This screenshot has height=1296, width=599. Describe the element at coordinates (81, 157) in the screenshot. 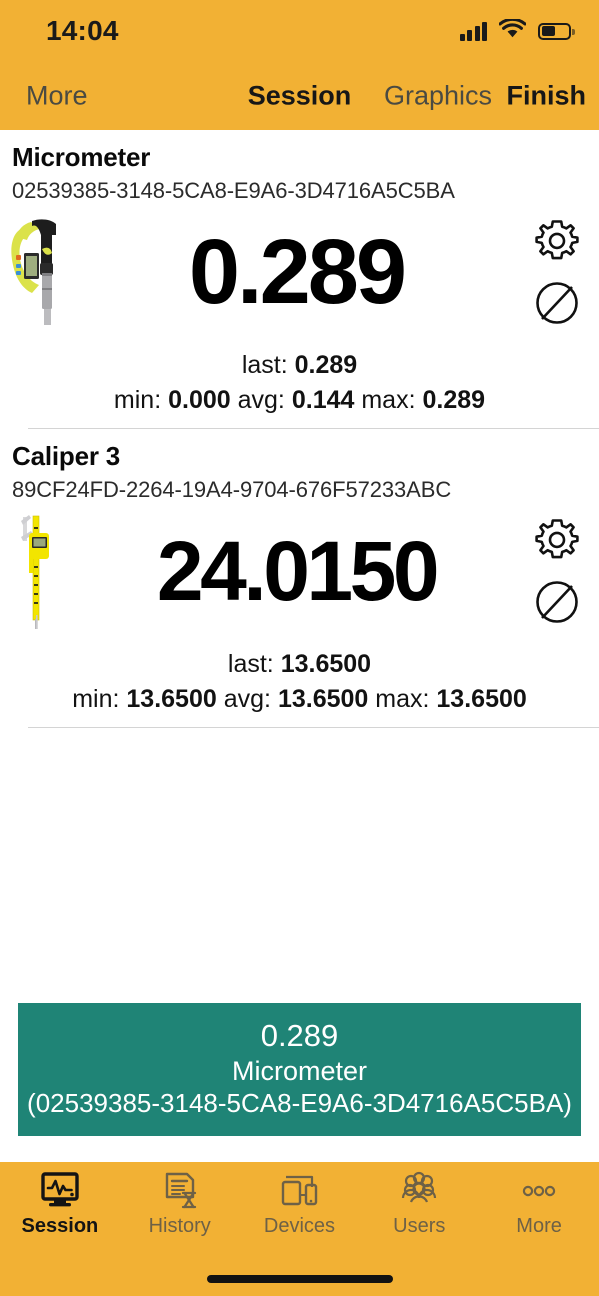

I see `device-name: Micrometer` at that location.